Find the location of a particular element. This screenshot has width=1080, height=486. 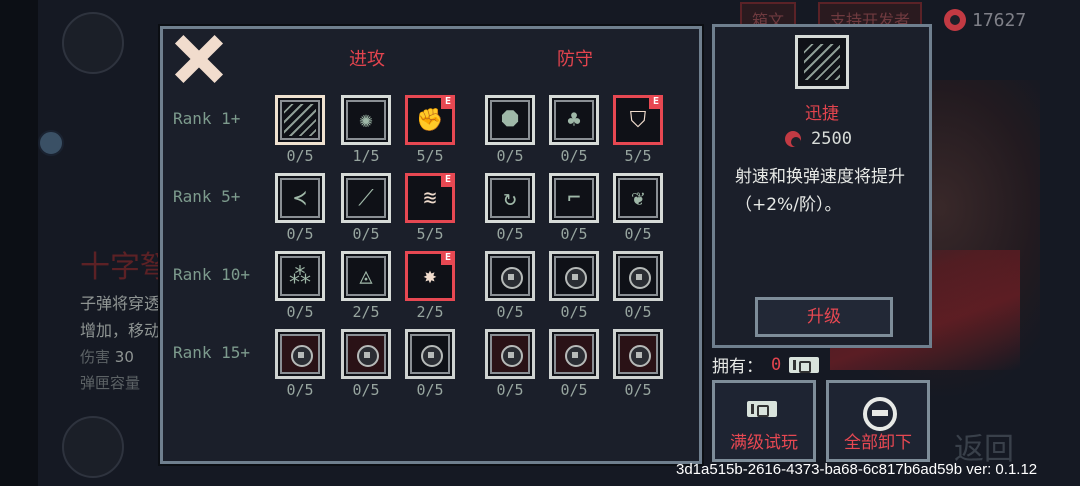

spread-shot-icon: ≺ is located at coordinates (300, 198).